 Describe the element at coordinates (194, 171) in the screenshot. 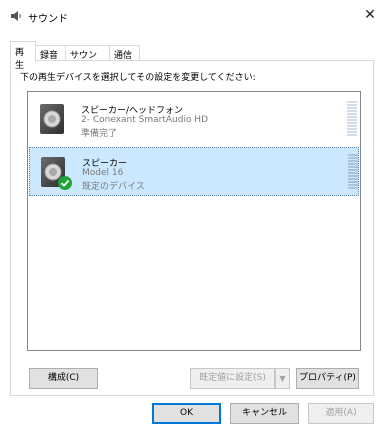

I see `device-item-speaker: スピーカー Model 16 既定のデバイス` at that location.